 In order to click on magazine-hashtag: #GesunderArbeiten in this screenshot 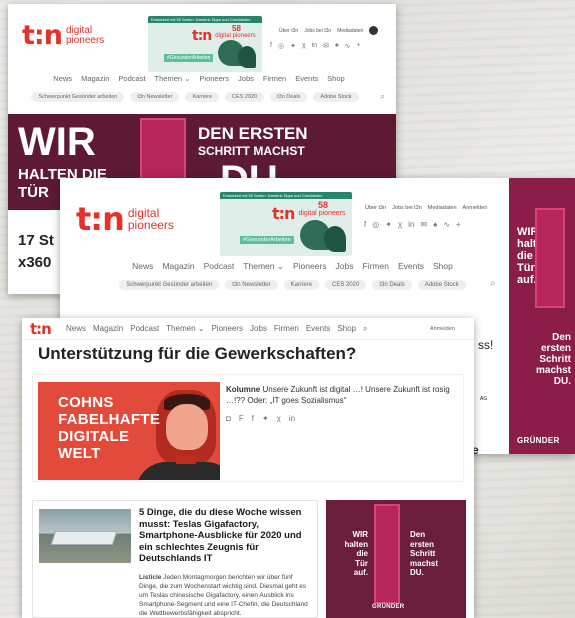, I will do `click(189, 58)`.